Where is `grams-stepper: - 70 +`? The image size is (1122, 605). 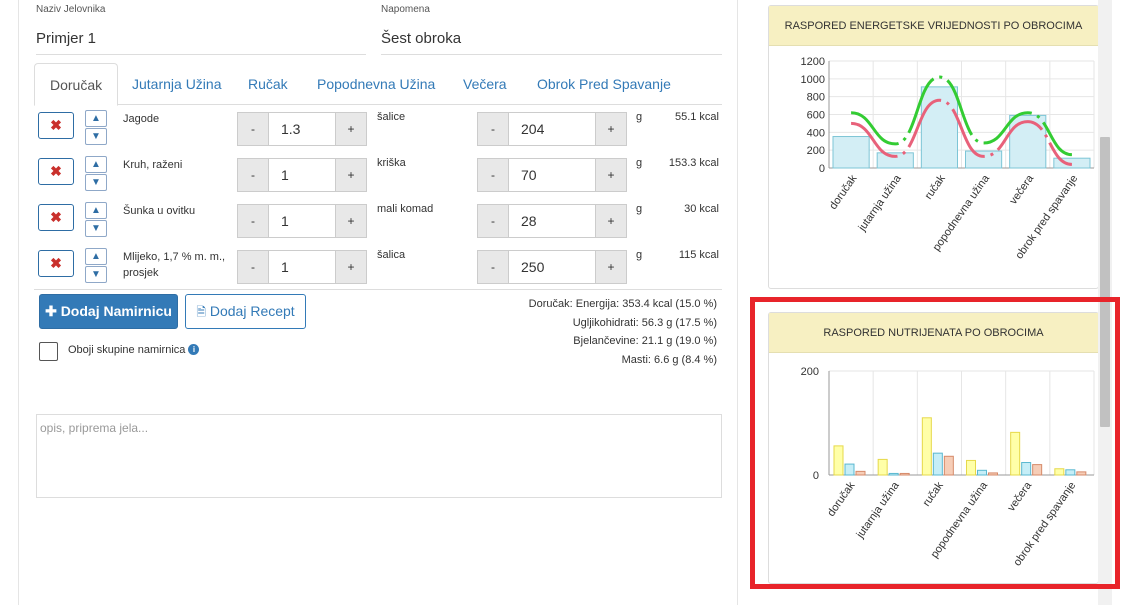
grams-stepper: - 70 + is located at coordinates (552, 175).